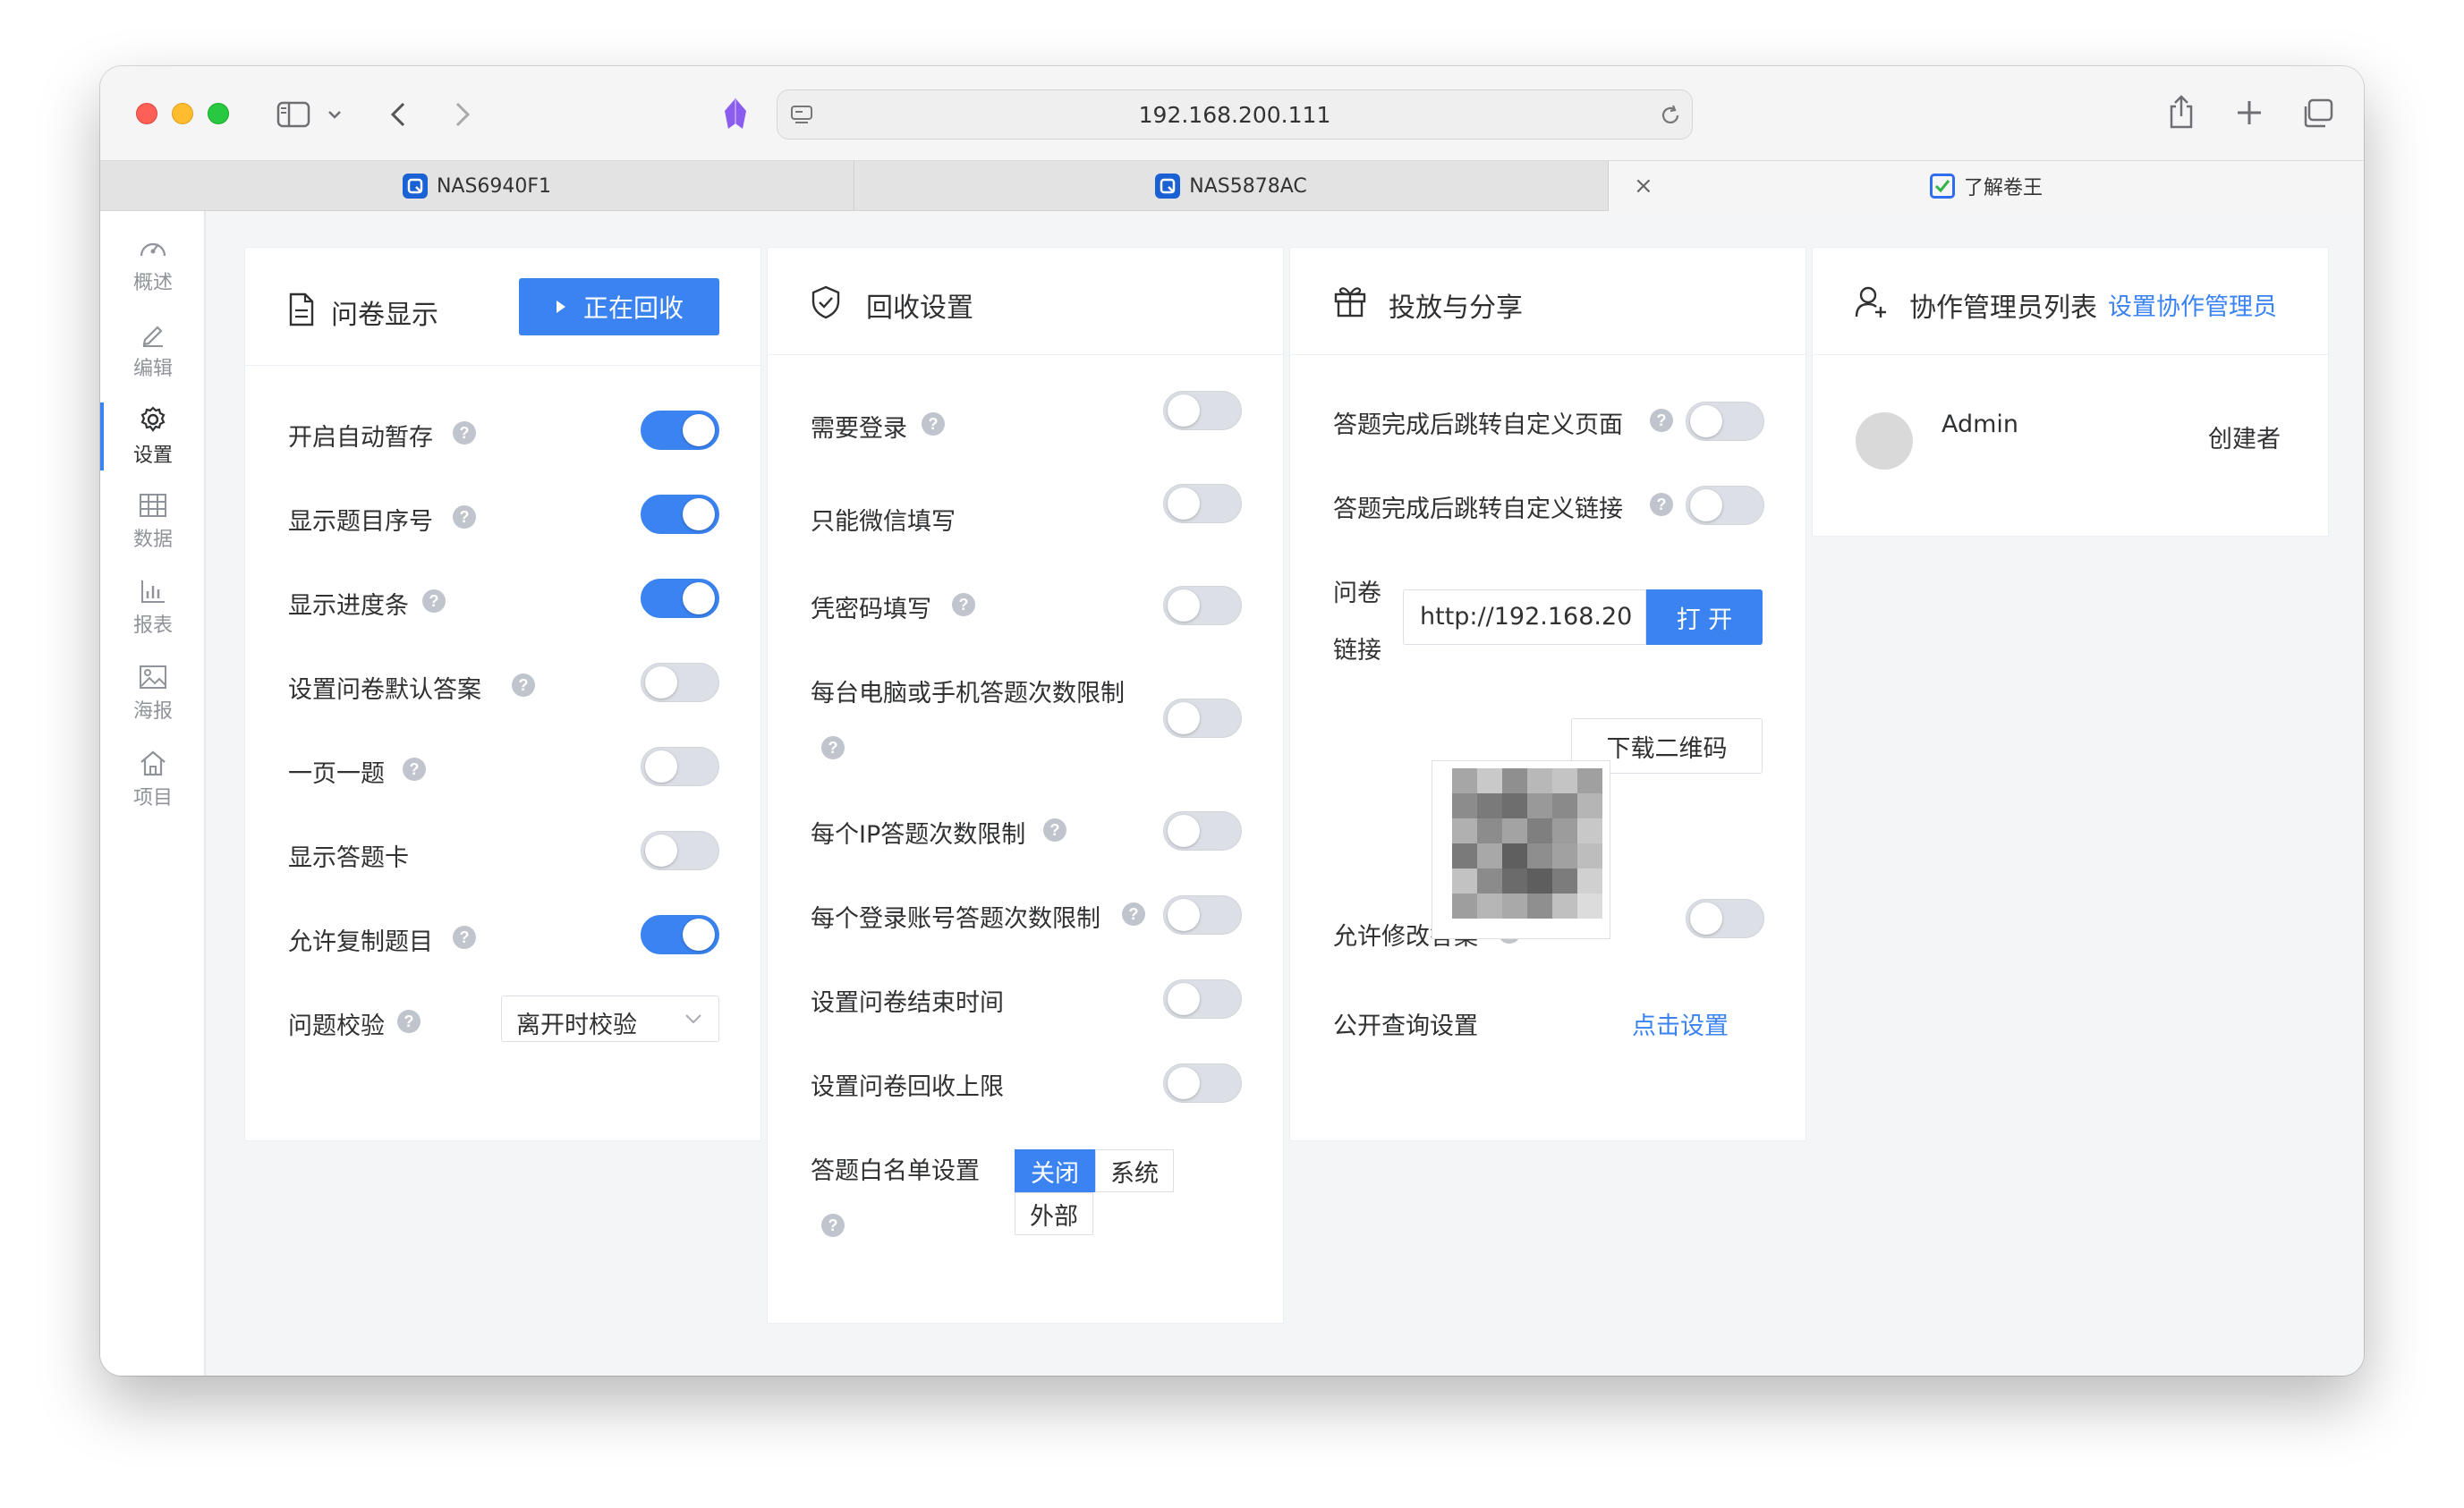  I want to click on row-label: 开启自动暂存, so click(361, 438).